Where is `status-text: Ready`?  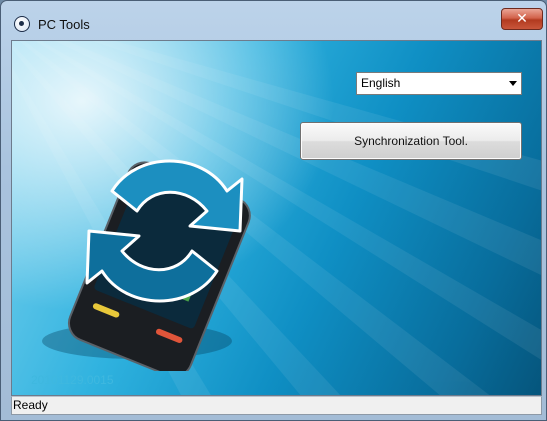 status-text: Ready is located at coordinates (30, 405).